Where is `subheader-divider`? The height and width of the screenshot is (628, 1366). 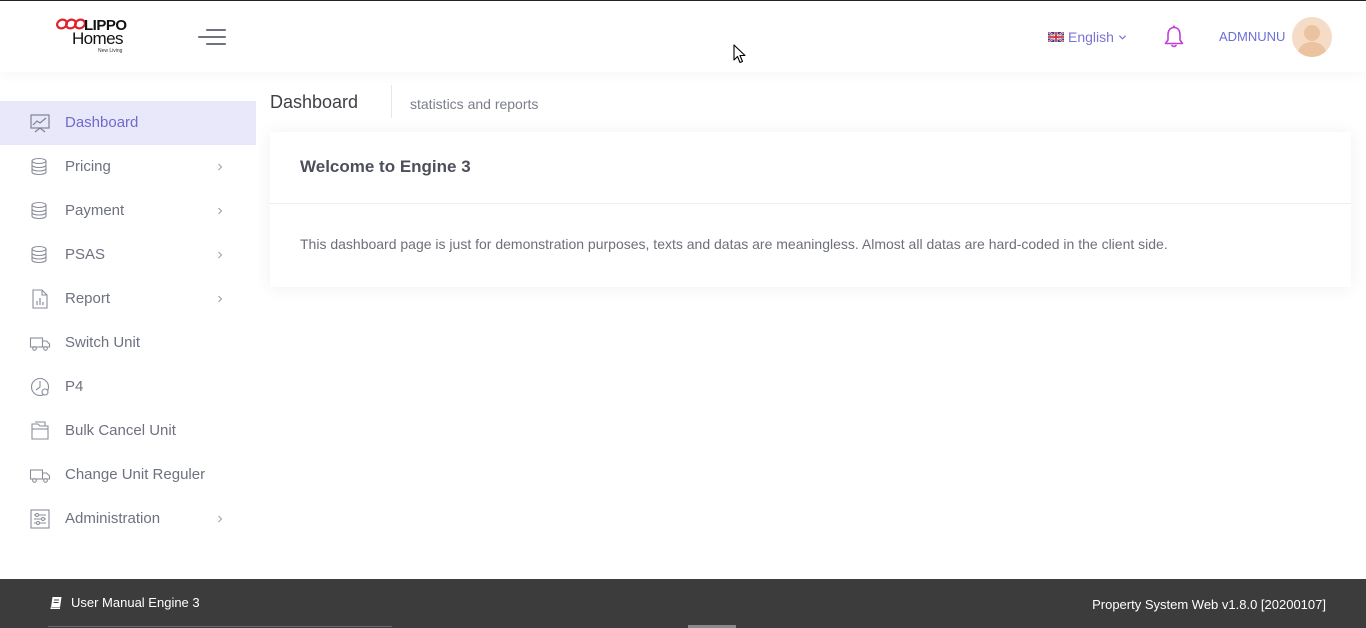
subheader-divider is located at coordinates (391, 101).